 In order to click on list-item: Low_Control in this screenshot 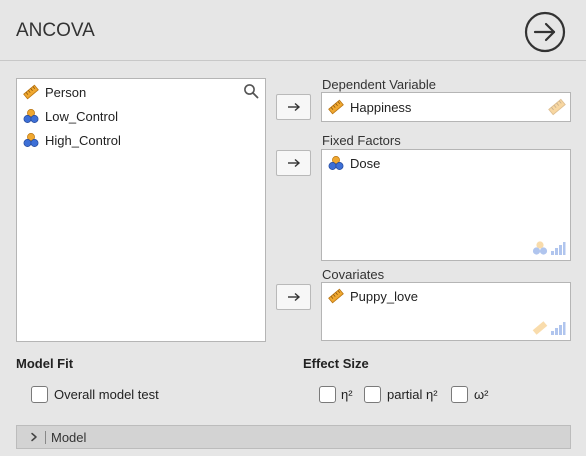, I will do `click(70, 116)`.